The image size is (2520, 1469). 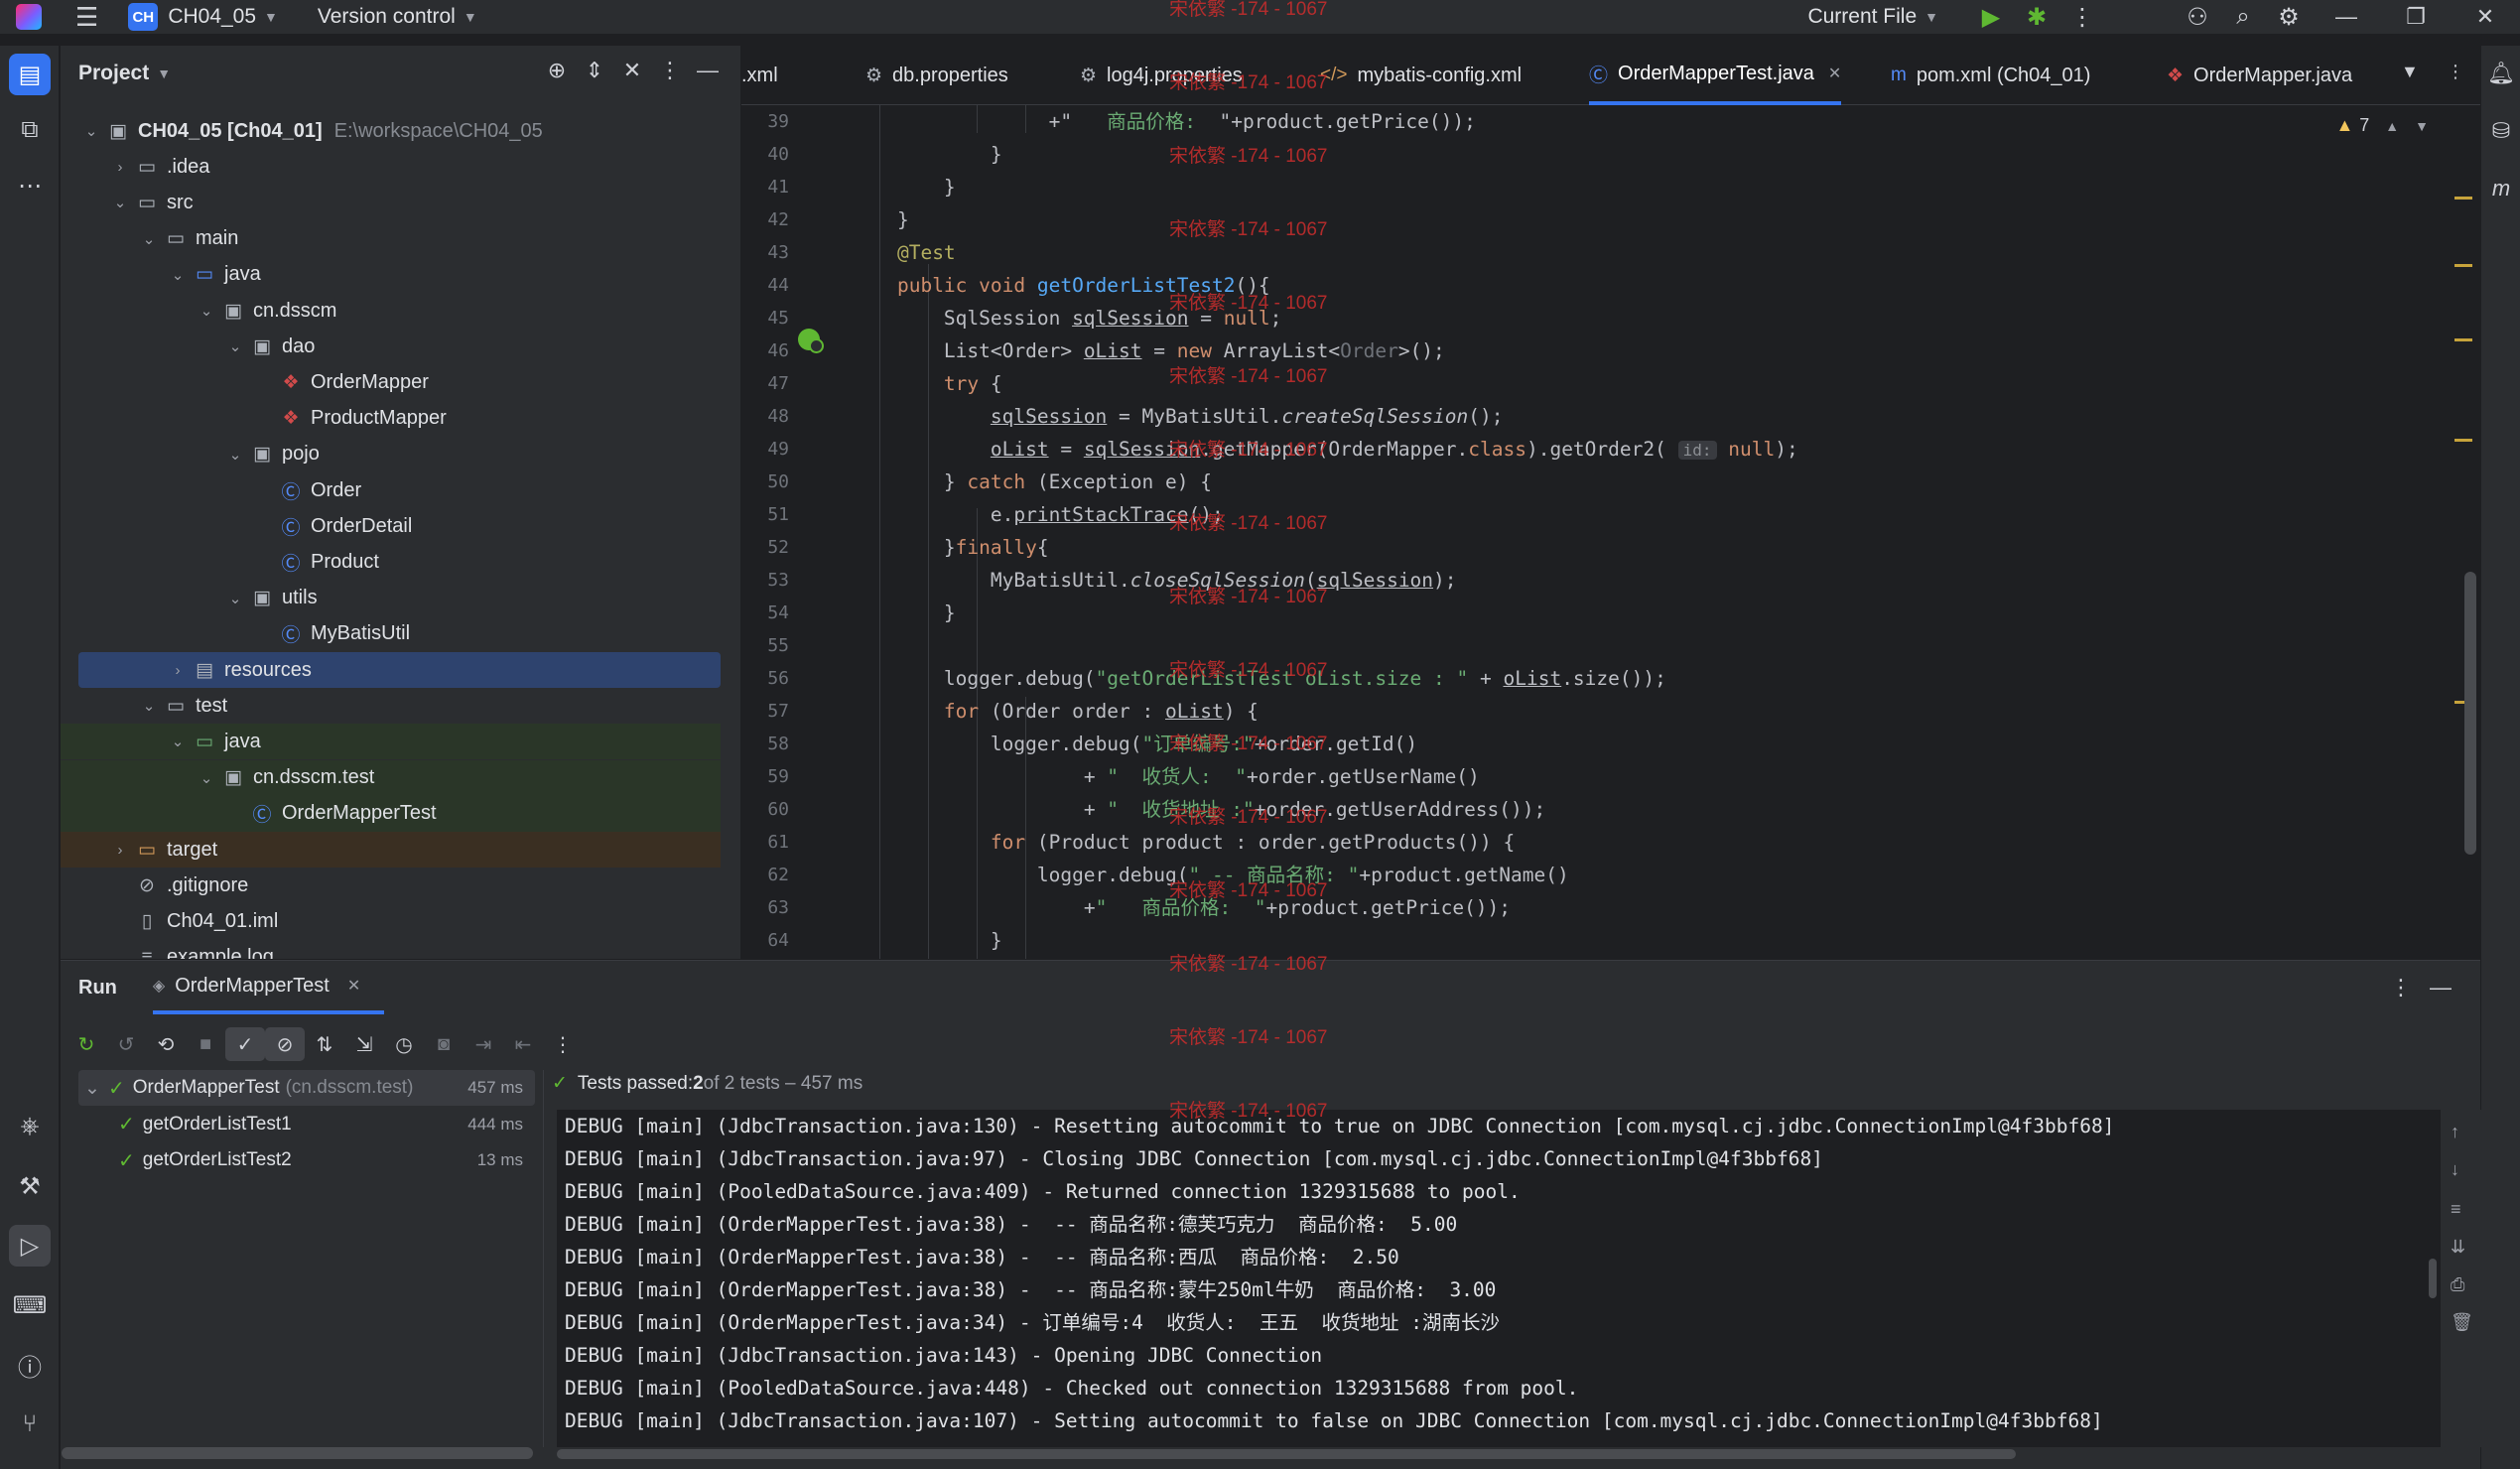 What do you see at coordinates (391, 850) in the screenshot?
I see `tree-item: › ▭ target` at bounding box center [391, 850].